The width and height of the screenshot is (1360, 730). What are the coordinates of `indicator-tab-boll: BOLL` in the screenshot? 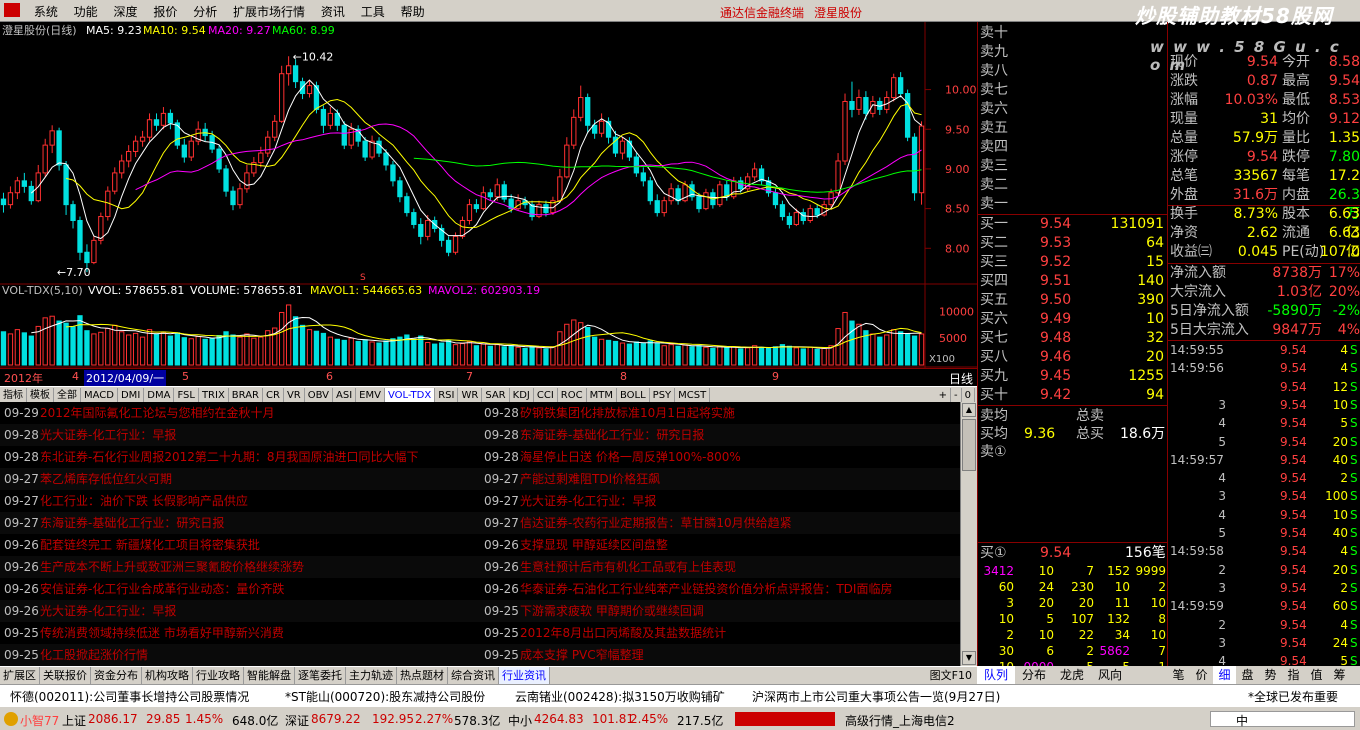 It's located at (633, 395).